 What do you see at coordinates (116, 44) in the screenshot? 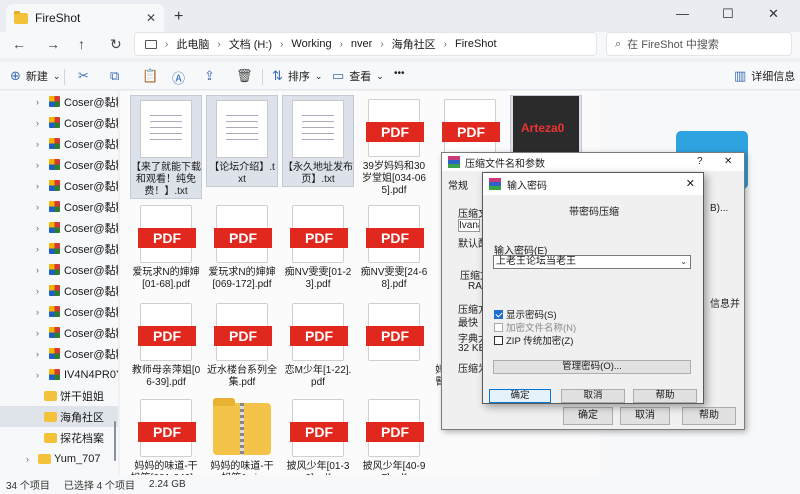
I see `refresh-button: ↻` at bounding box center [116, 44].